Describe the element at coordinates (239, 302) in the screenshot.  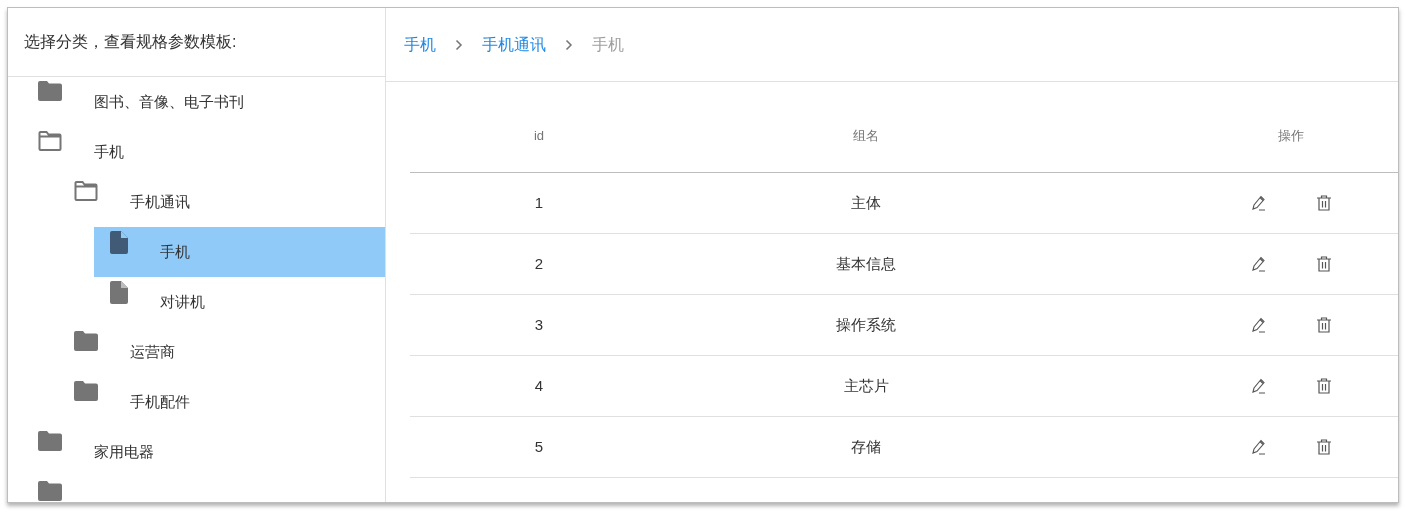
I see `tree-item: 对讲机` at that location.